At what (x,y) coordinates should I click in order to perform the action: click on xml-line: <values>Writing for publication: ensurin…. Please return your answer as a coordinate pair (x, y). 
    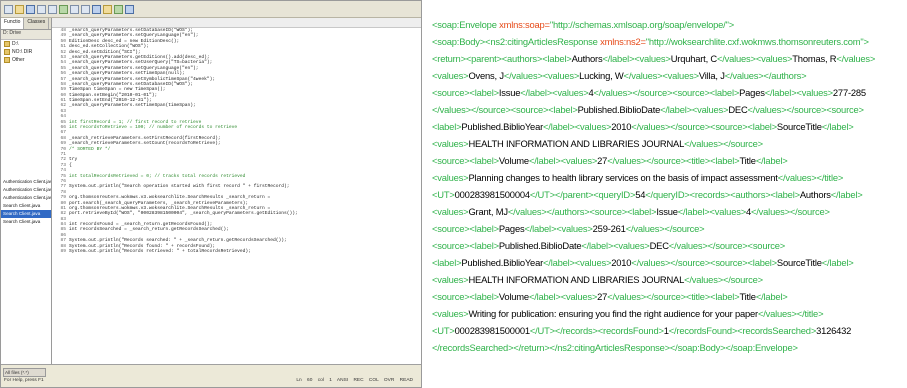
    Looking at the image, I should click on (667, 313).